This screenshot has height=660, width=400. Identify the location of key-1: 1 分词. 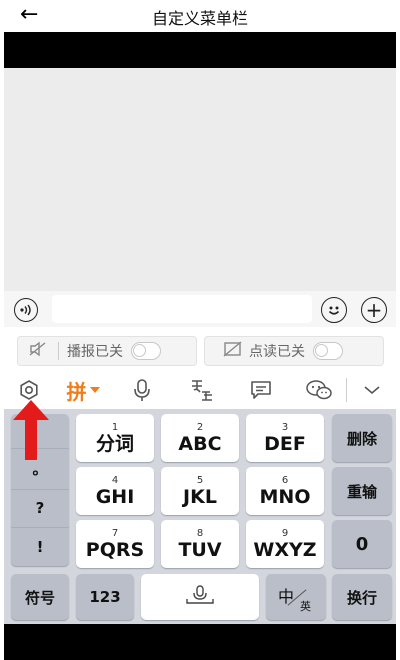
(115, 438).